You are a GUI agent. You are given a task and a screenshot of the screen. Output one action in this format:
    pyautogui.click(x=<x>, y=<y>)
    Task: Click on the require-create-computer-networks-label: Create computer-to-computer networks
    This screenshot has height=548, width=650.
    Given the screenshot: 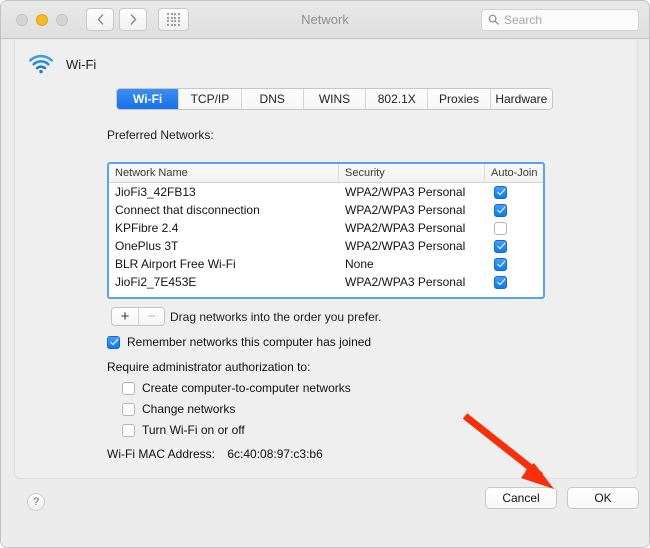 What is the action you would take?
    pyautogui.click(x=246, y=388)
    